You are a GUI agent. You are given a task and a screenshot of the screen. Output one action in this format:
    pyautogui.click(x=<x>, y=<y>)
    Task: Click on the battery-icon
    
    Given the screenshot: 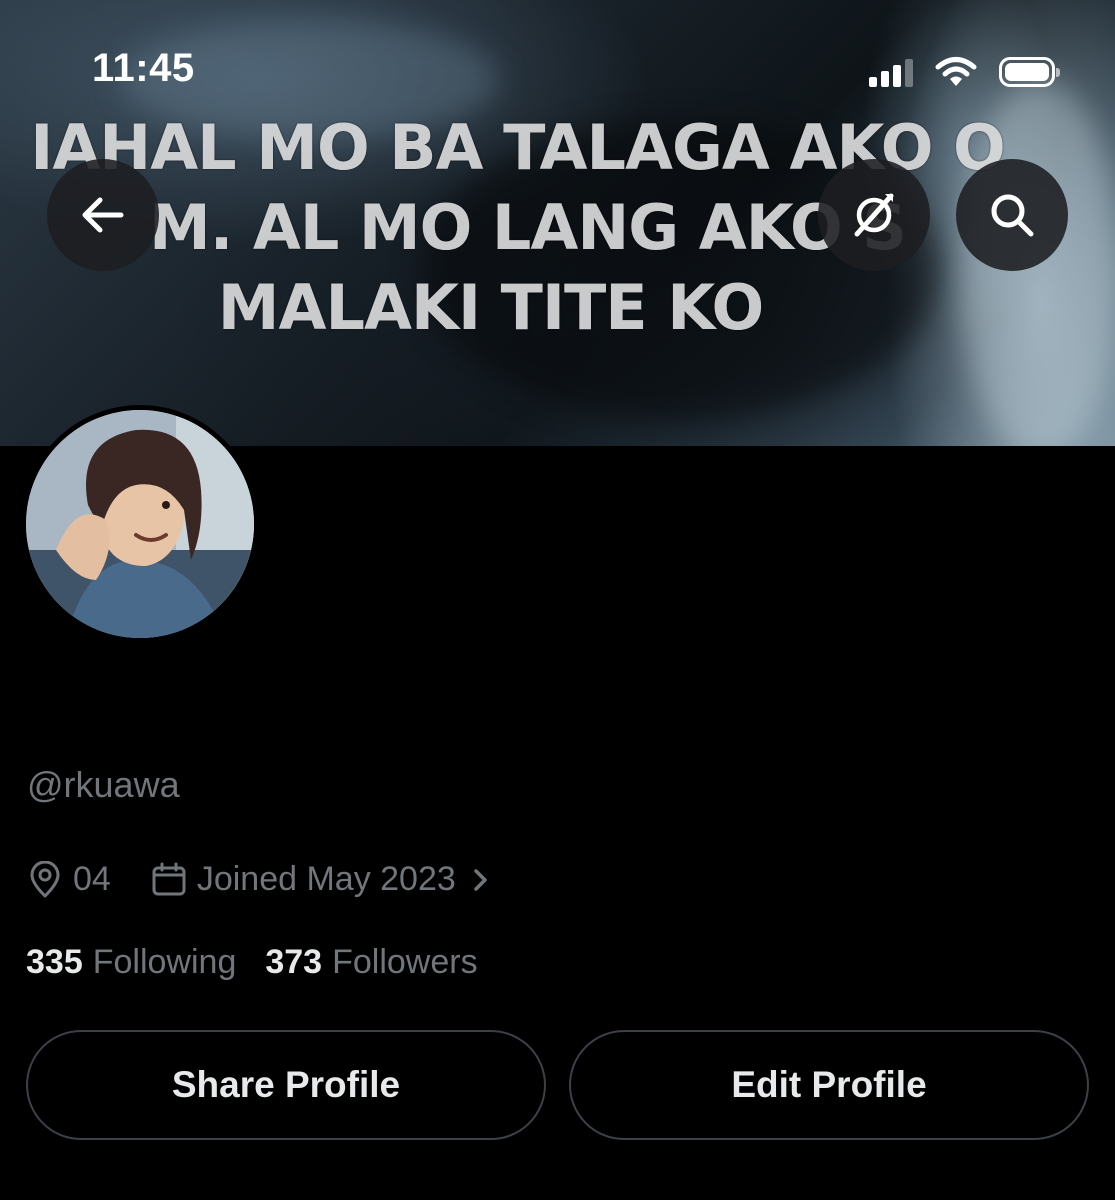 What is the action you would take?
    pyautogui.click(x=1029, y=72)
    